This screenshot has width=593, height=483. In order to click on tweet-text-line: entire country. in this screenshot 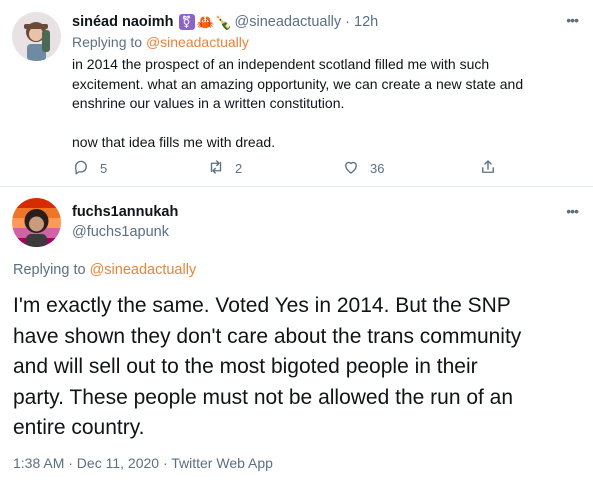, I will do `click(79, 427)`.